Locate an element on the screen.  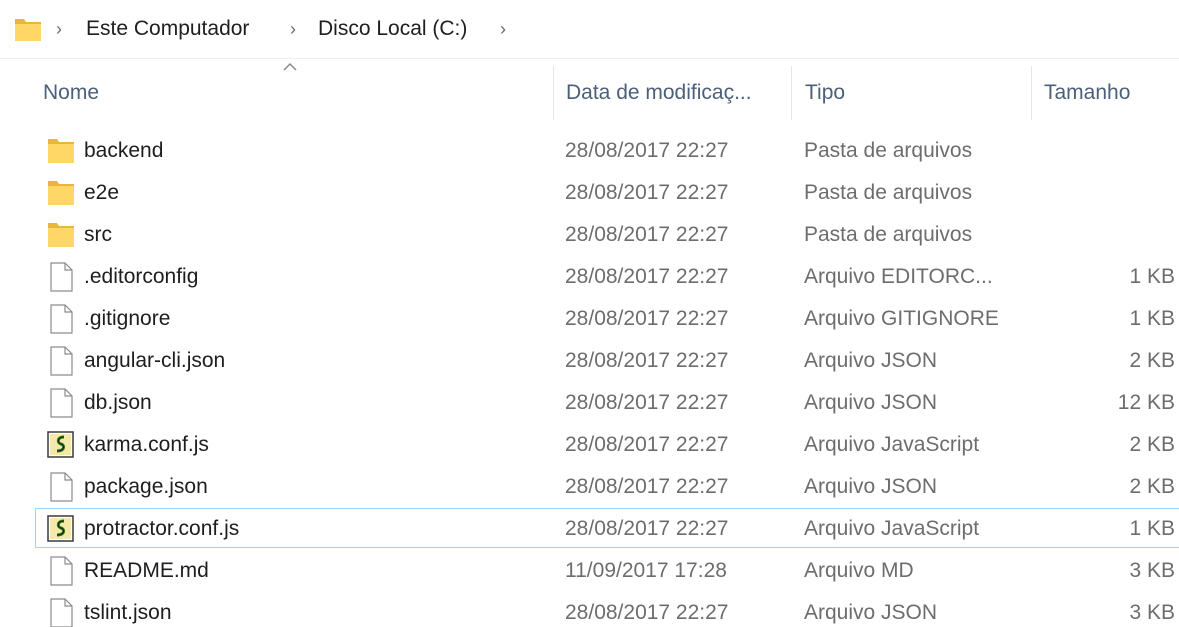
file-name-cell: .gitignore is located at coordinates (127, 318).